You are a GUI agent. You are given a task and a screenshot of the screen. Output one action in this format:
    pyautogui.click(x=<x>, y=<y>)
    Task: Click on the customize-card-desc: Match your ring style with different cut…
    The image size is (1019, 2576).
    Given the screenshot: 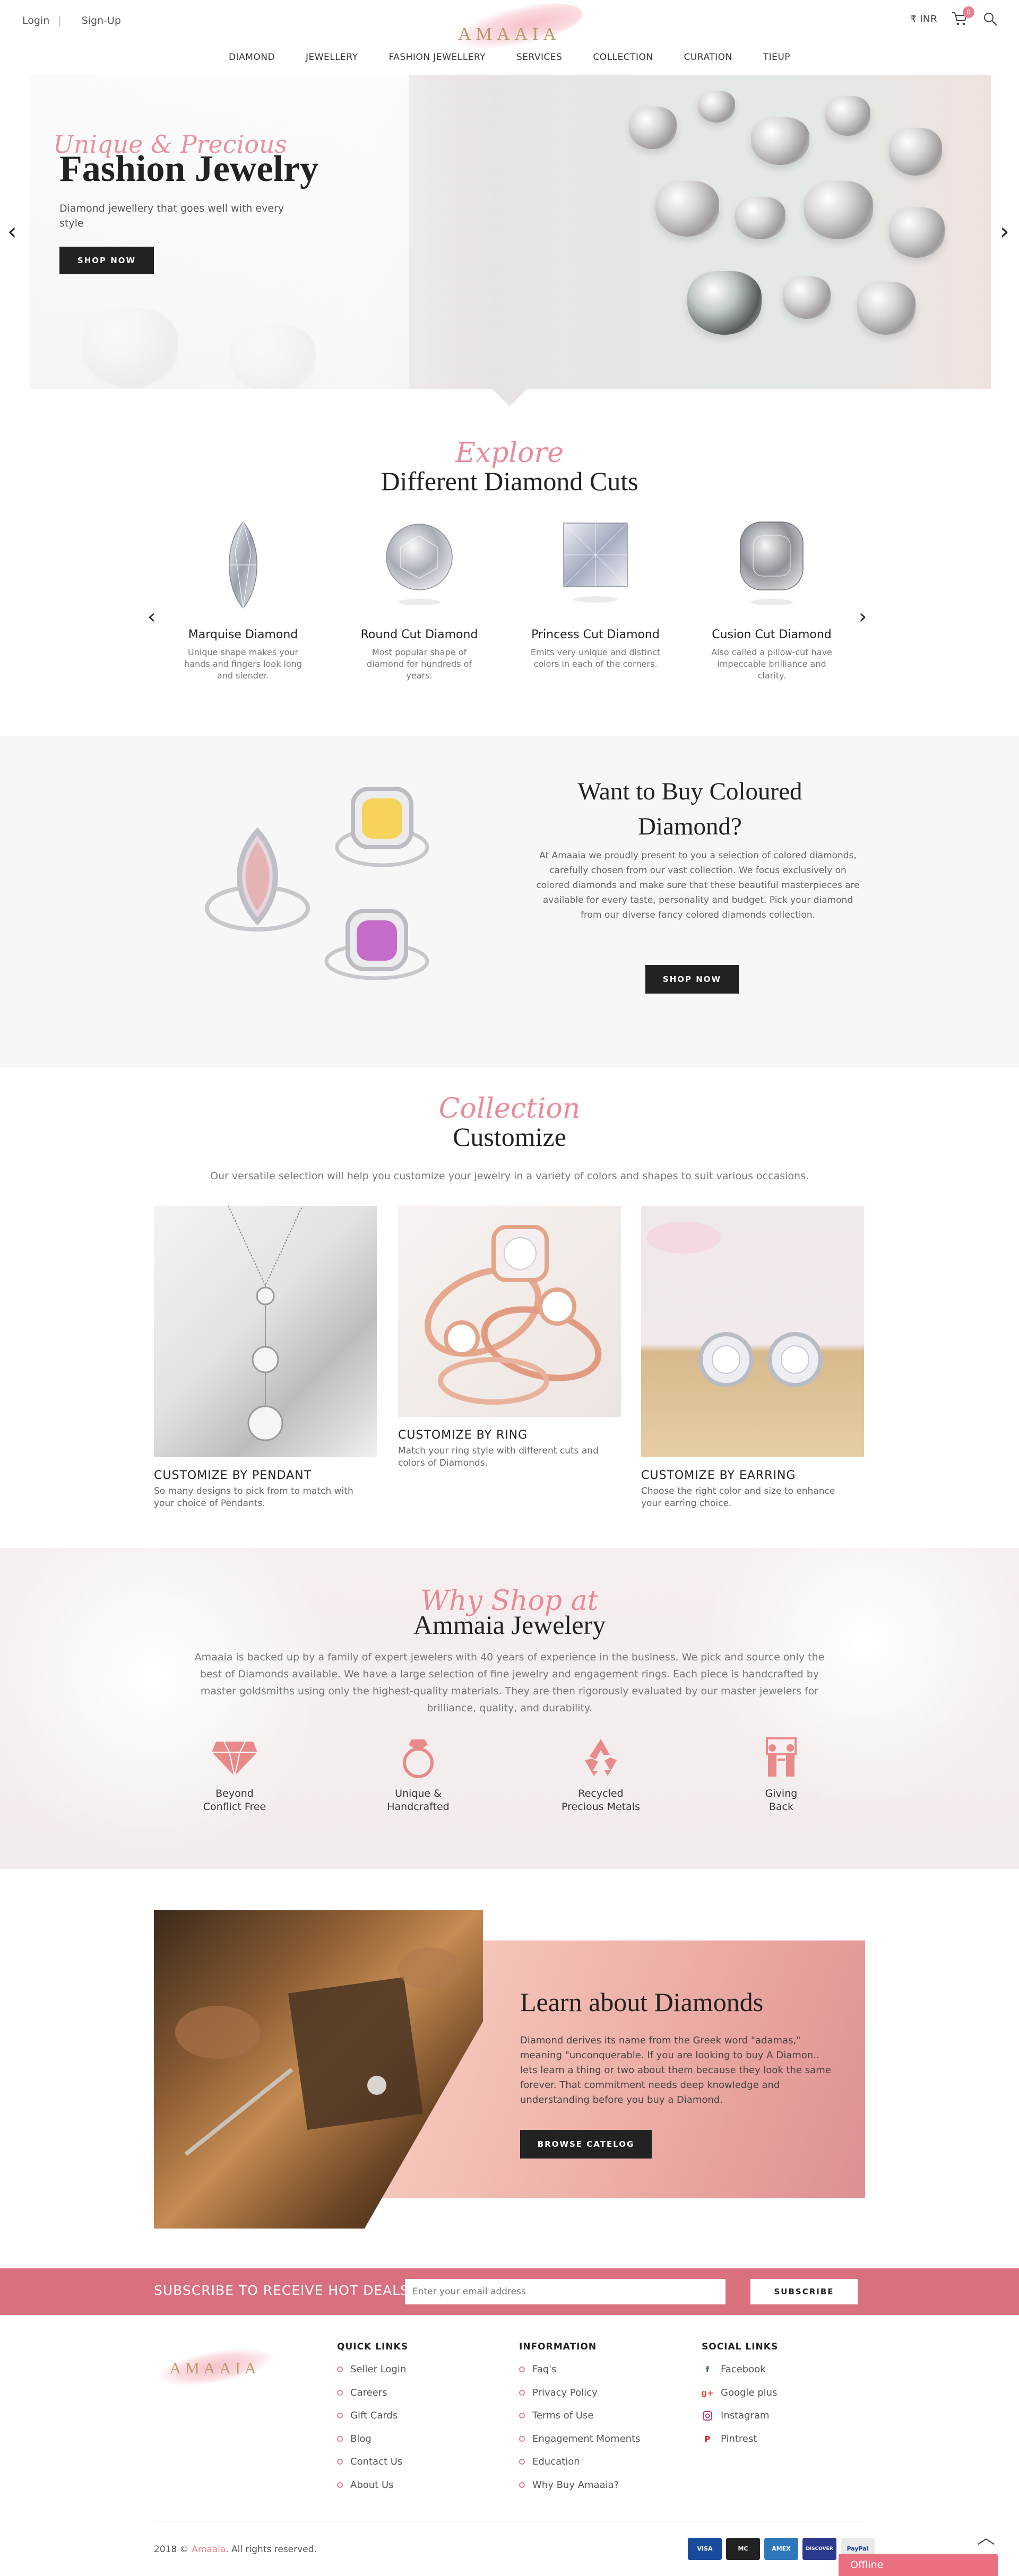 What is the action you would take?
    pyautogui.click(x=499, y=1457)
    